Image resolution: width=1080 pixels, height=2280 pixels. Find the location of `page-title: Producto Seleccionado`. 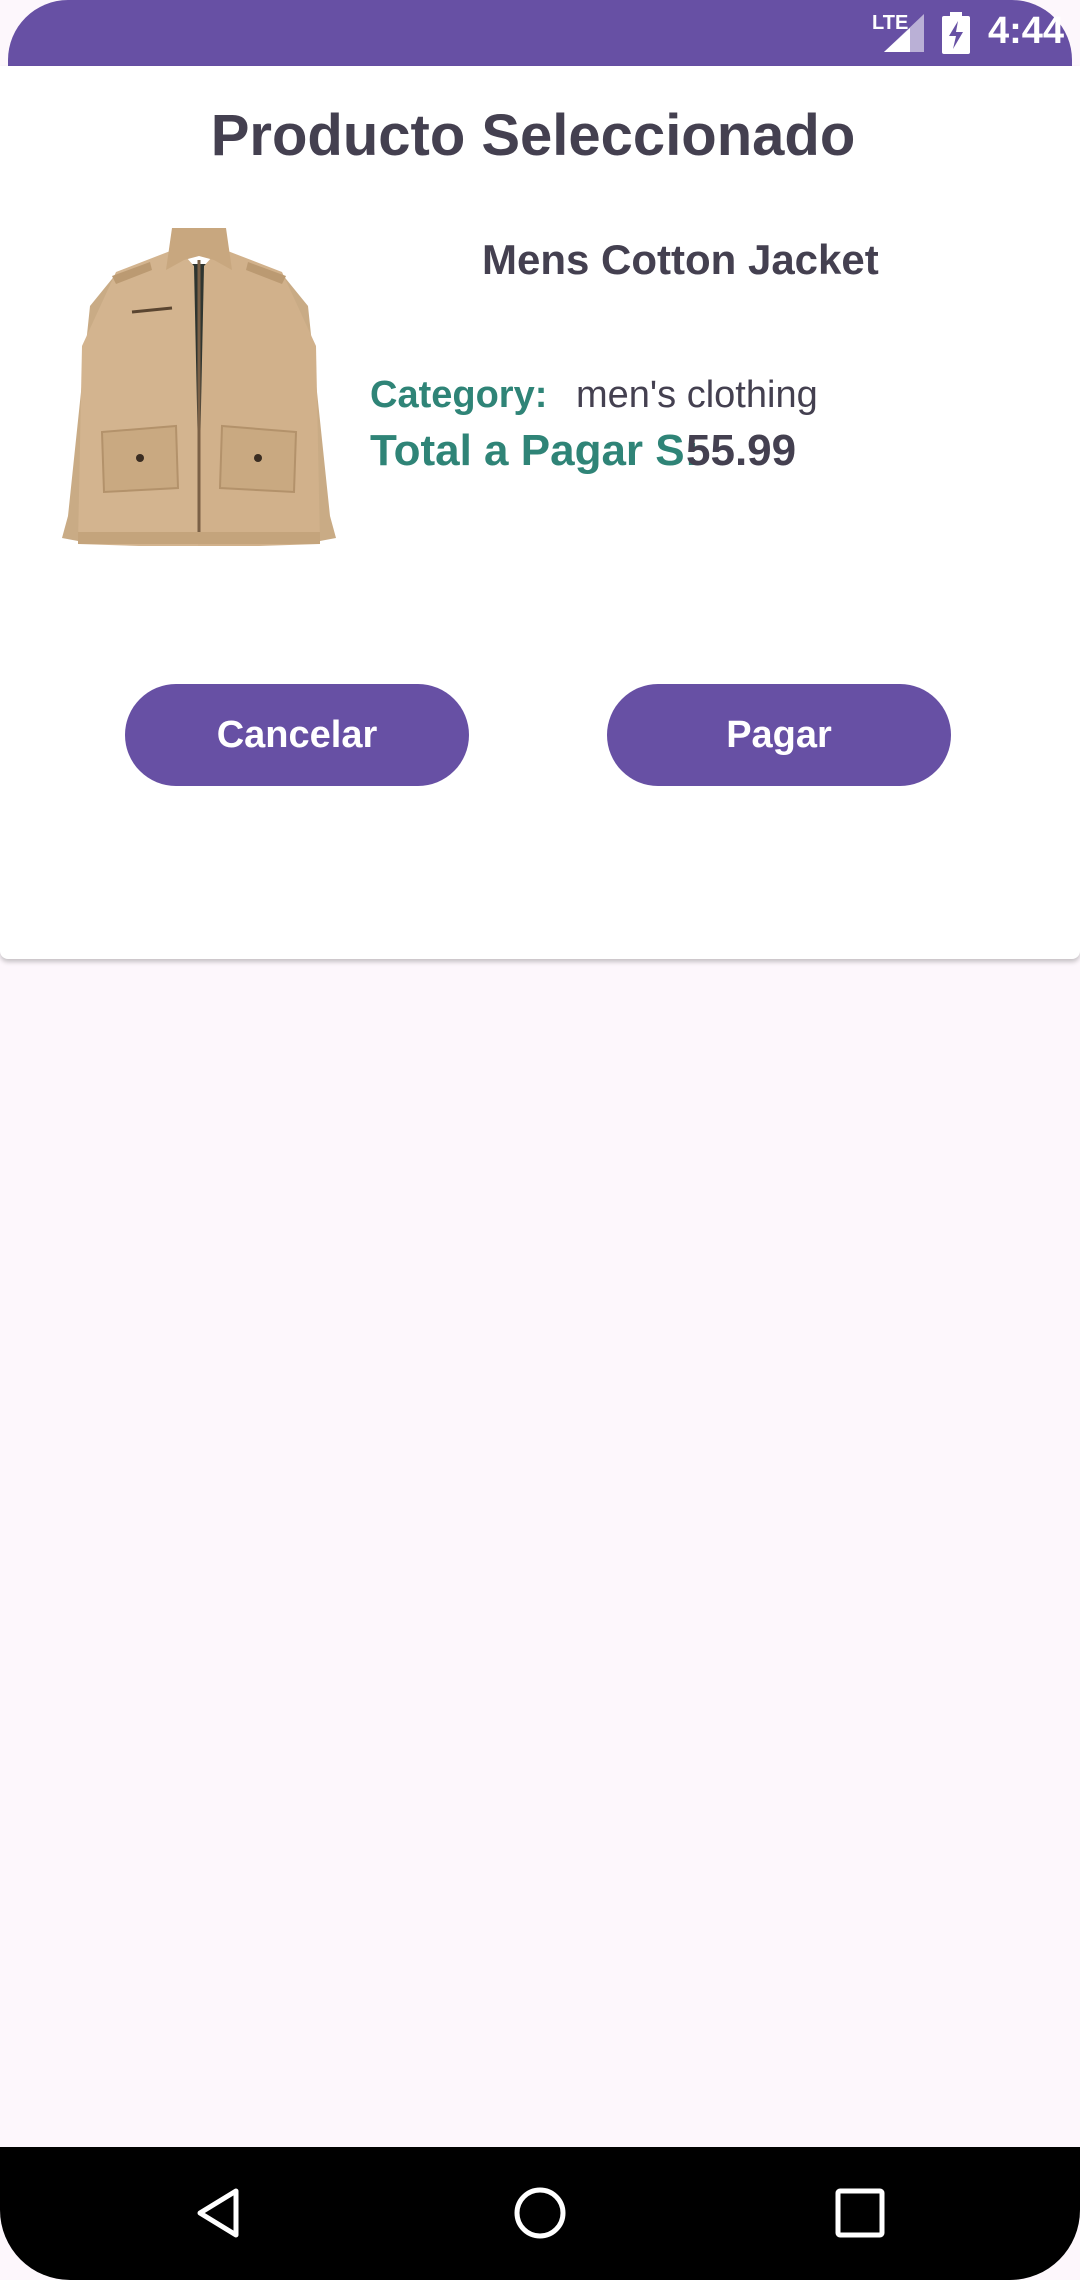

page-title: Producto Seleccionado is located at coordinates (533, 135).